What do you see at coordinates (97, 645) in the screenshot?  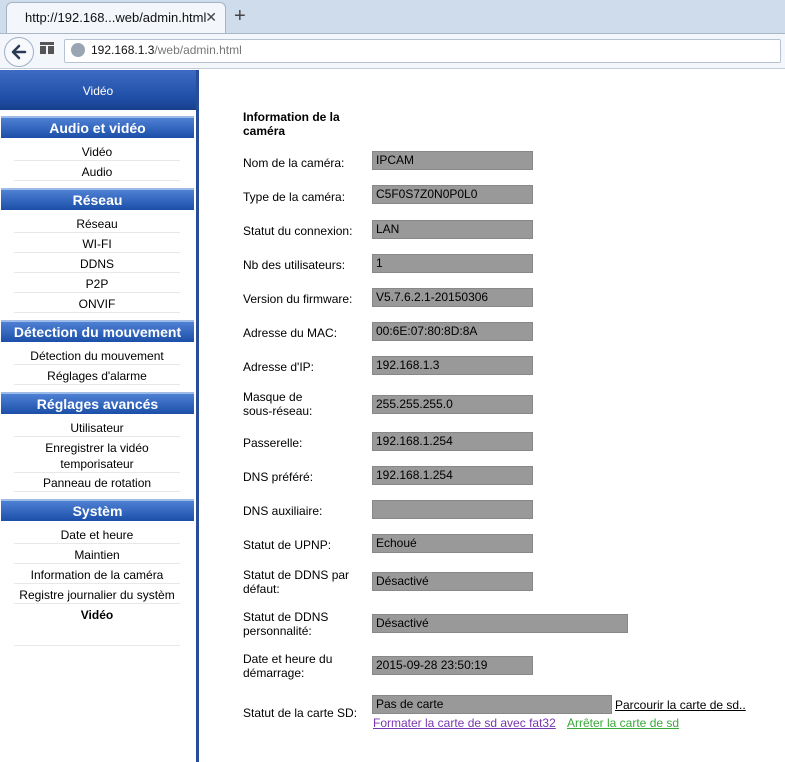 I see `sidebar-divider` at bounding box center [97, 645].